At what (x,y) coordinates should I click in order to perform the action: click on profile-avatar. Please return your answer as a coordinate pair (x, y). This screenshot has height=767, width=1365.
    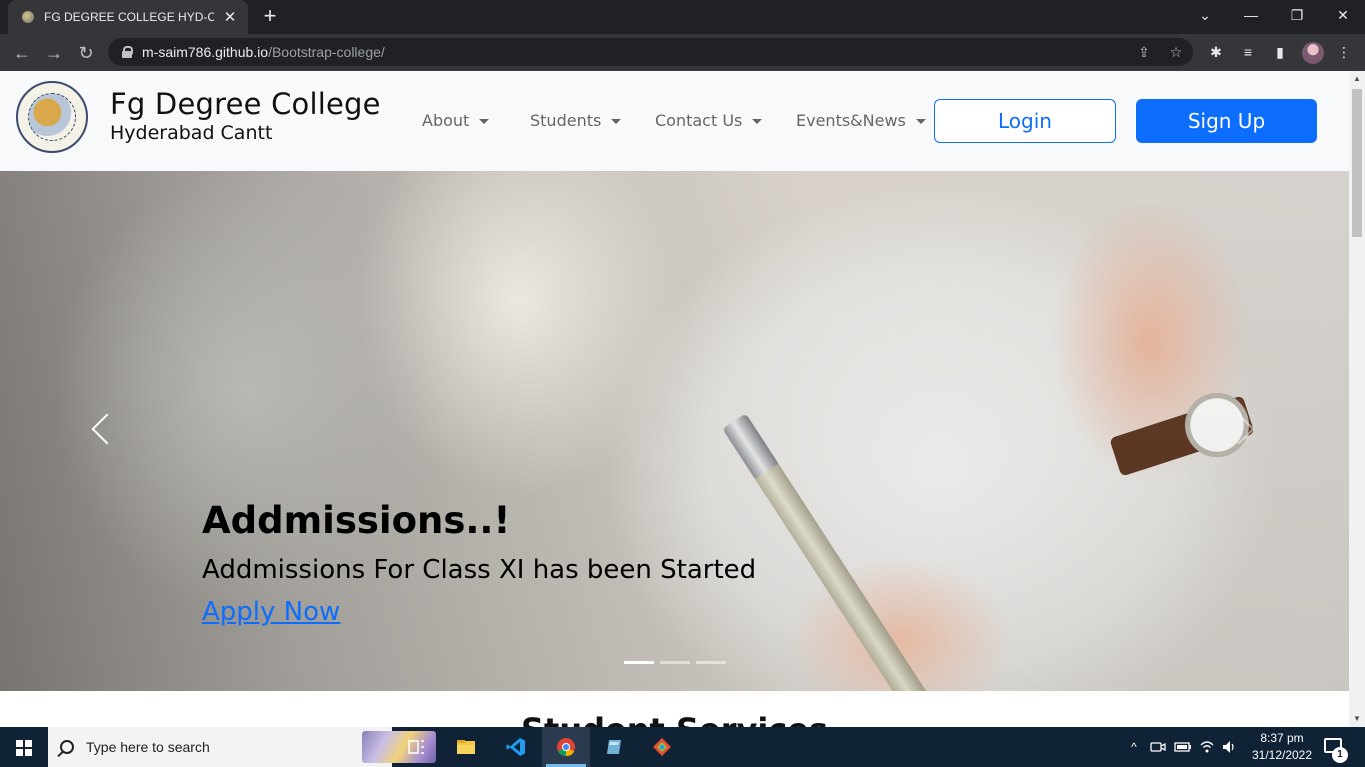
    Looking at the image, I should click on (1313, 53).